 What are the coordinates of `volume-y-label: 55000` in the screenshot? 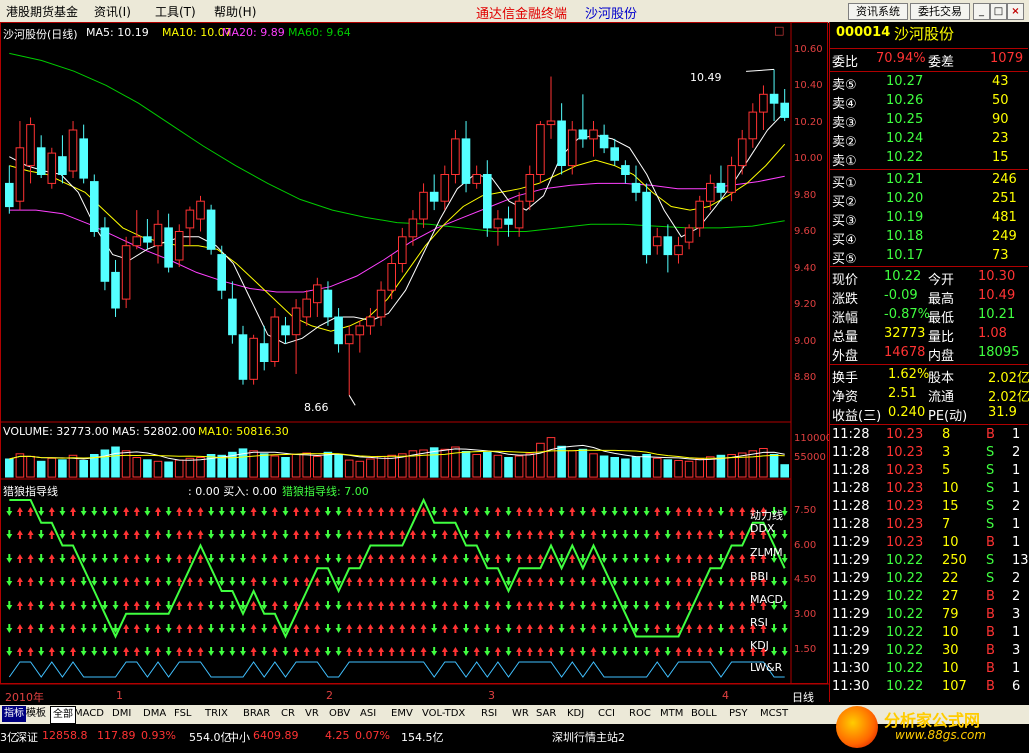 It's located at (810, 457).